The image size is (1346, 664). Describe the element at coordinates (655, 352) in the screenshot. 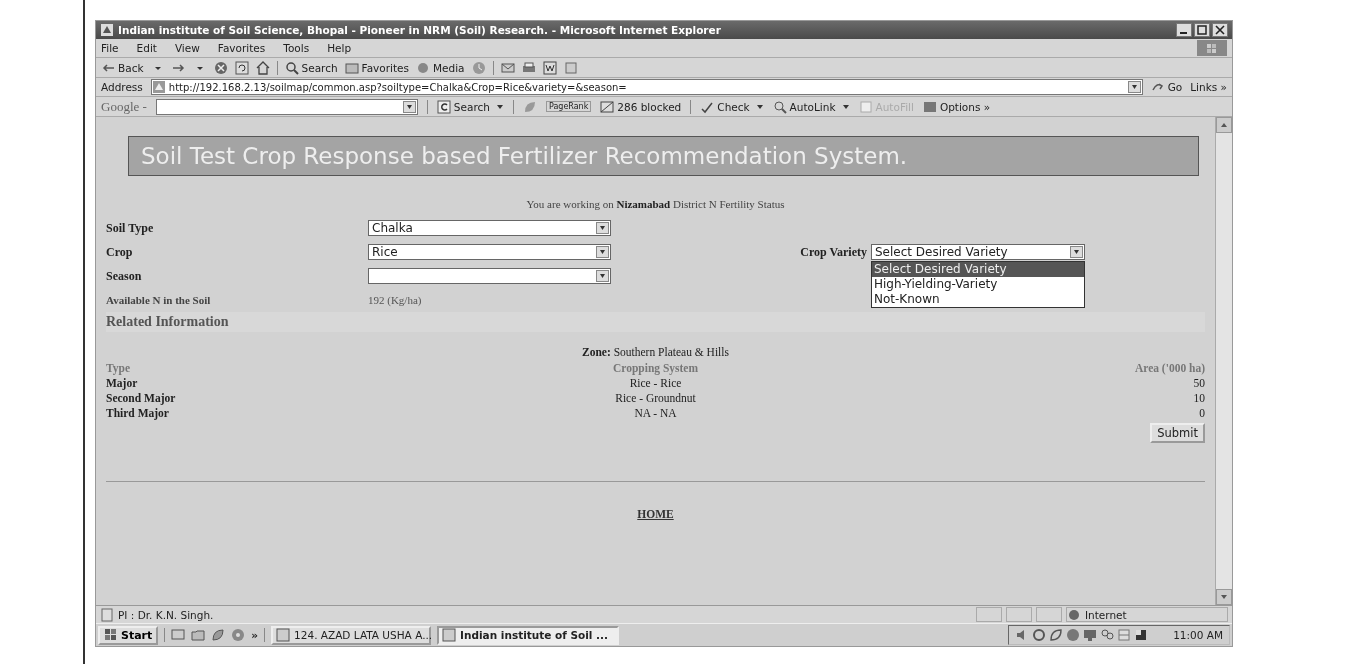

I see `zone-text: Zone: Southern Plateau & Hills` at that location.